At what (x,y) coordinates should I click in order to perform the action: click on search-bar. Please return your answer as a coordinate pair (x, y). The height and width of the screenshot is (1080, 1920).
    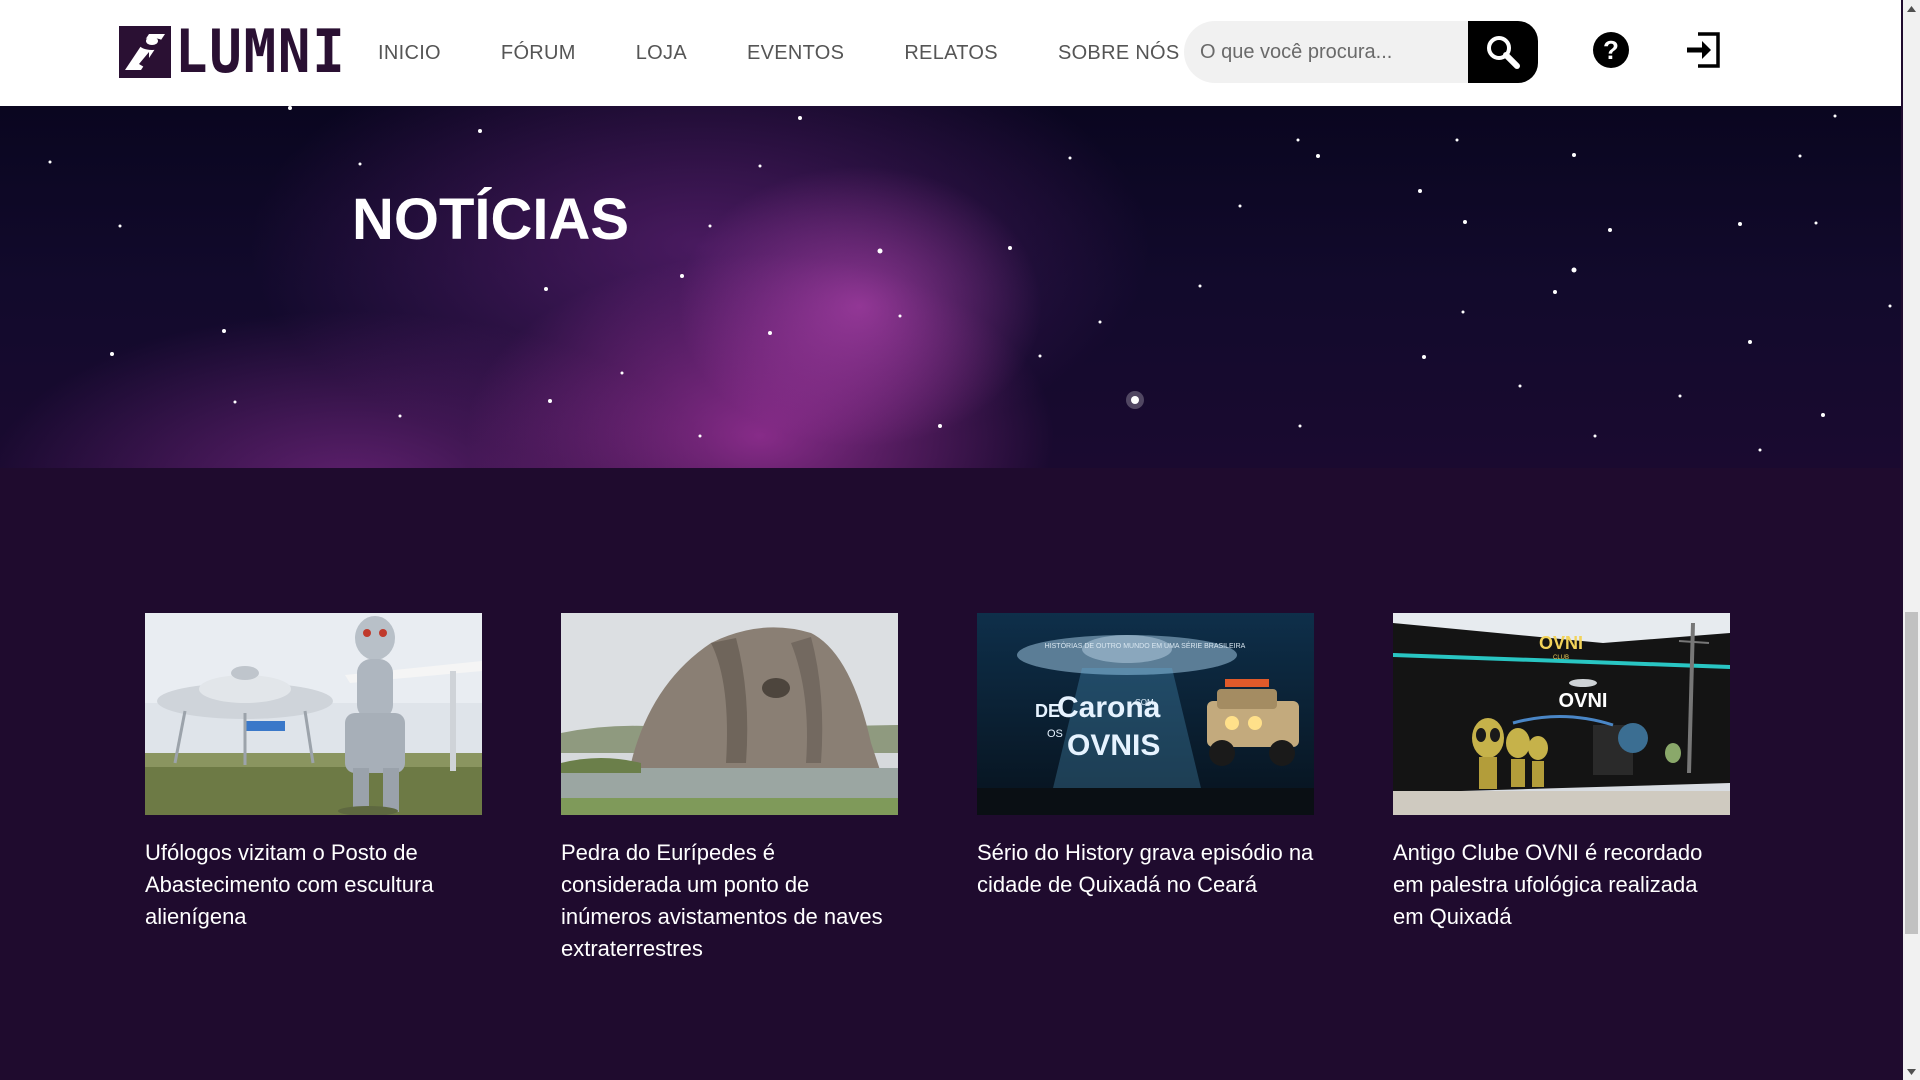
    Looking at the image, I should click on (1361, 52).